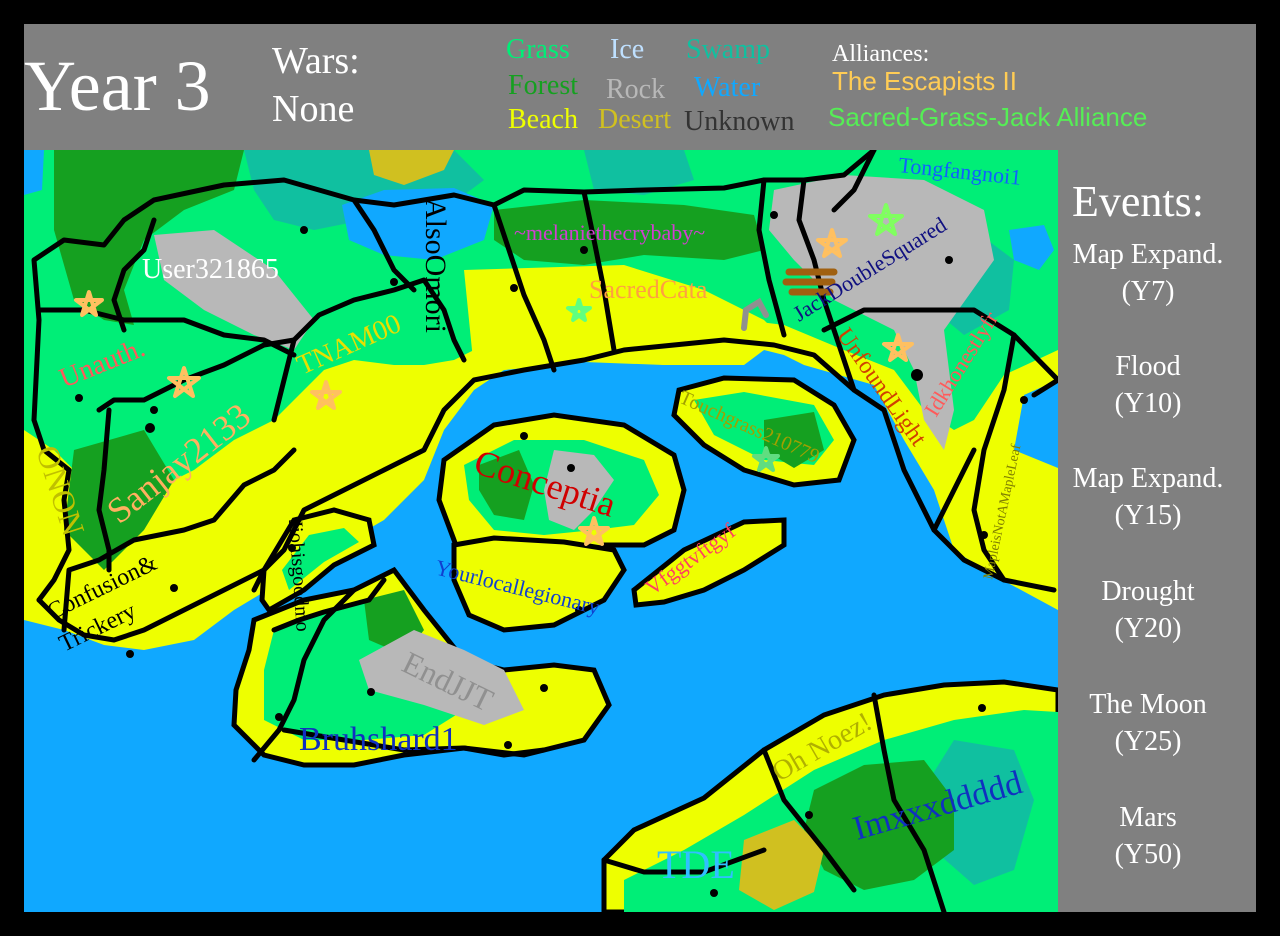  What do you see at coordinates (1148, 704) in the screenshot?
I see `event-name: The Moon` at bounding box center [1148, 704].